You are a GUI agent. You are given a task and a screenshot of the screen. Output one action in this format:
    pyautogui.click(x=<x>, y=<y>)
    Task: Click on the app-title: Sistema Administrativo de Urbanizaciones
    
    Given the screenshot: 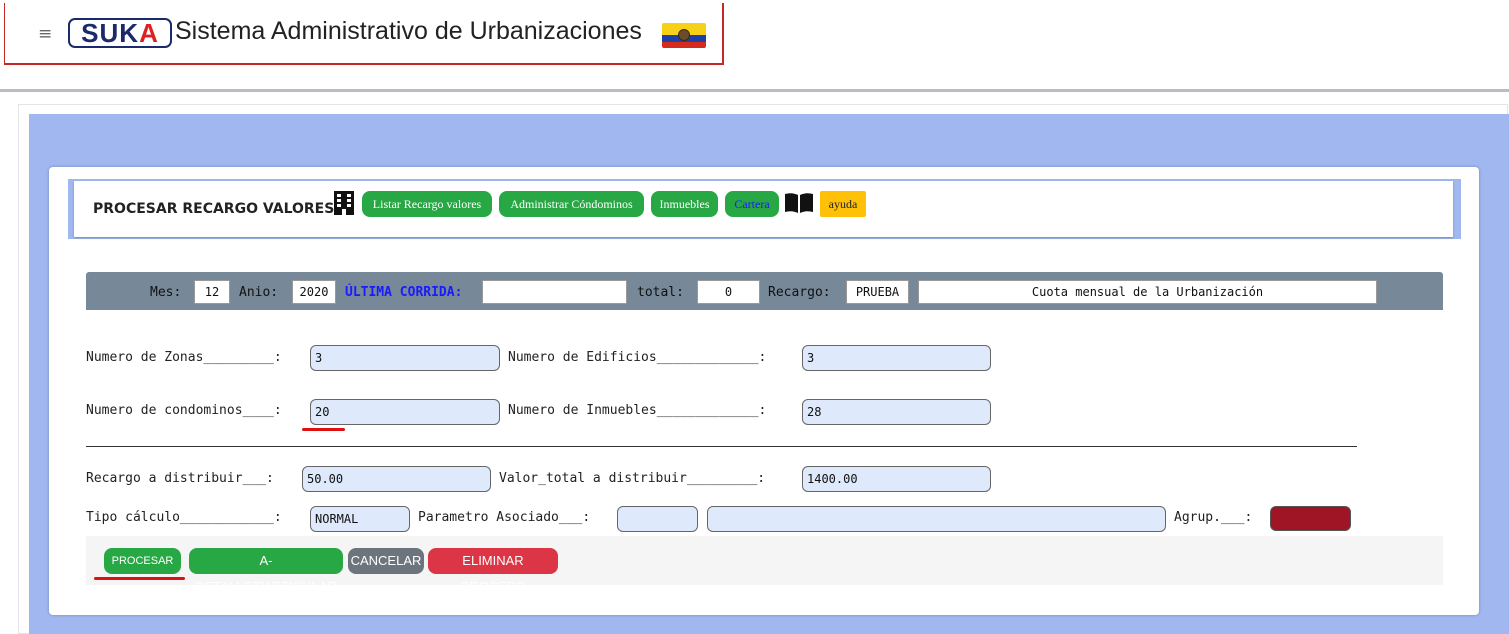 What is the action you would take?
    pyautogui.click(x=408, y=31)
    